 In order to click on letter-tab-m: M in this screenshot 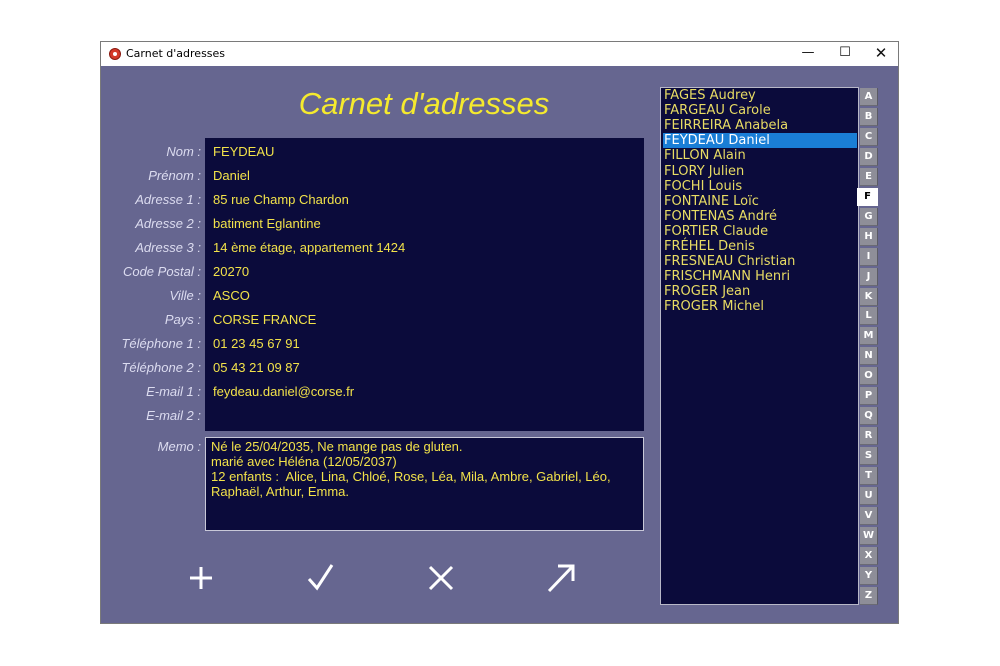, I will do `click(869, 336)`.